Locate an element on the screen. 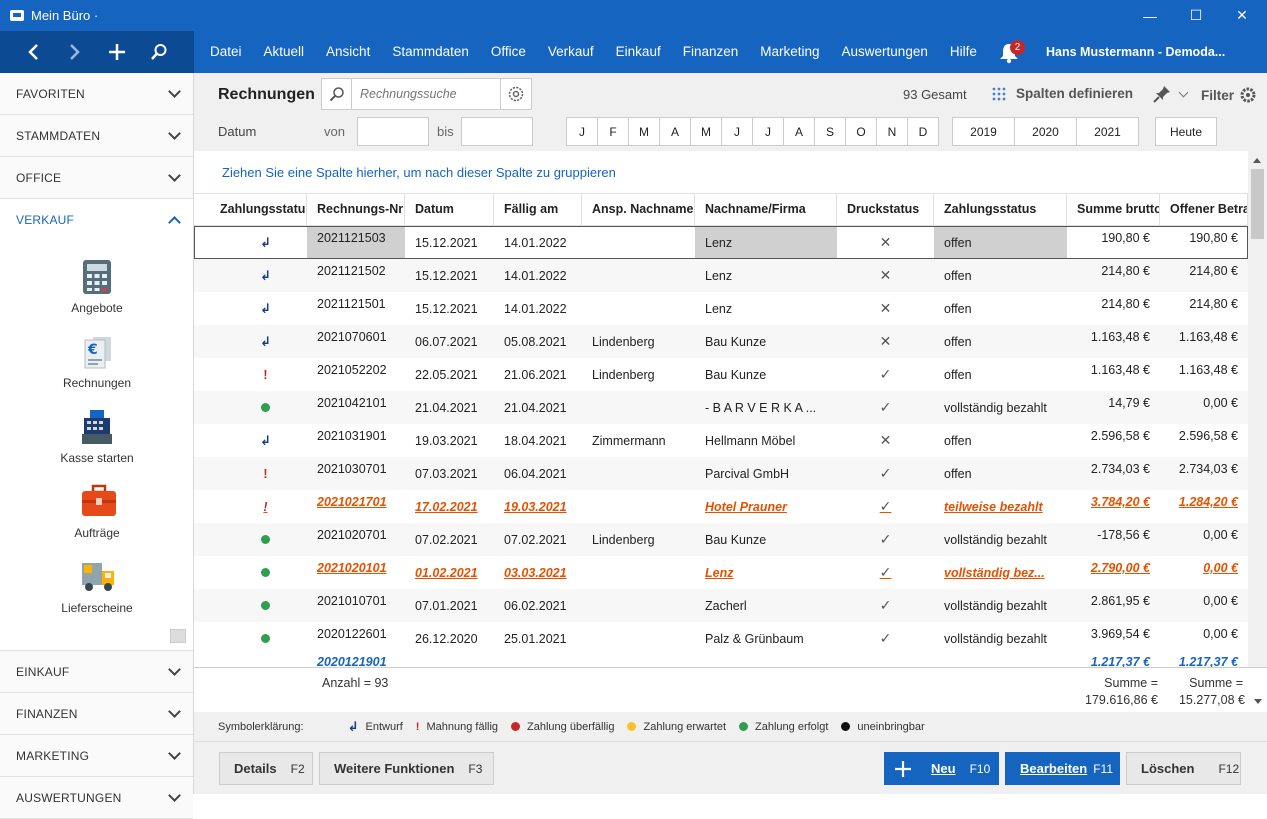 Image resolution: width=1267 pixels, height=819 pixels. year-button: 2020 is located at coordinates (1045, 131).